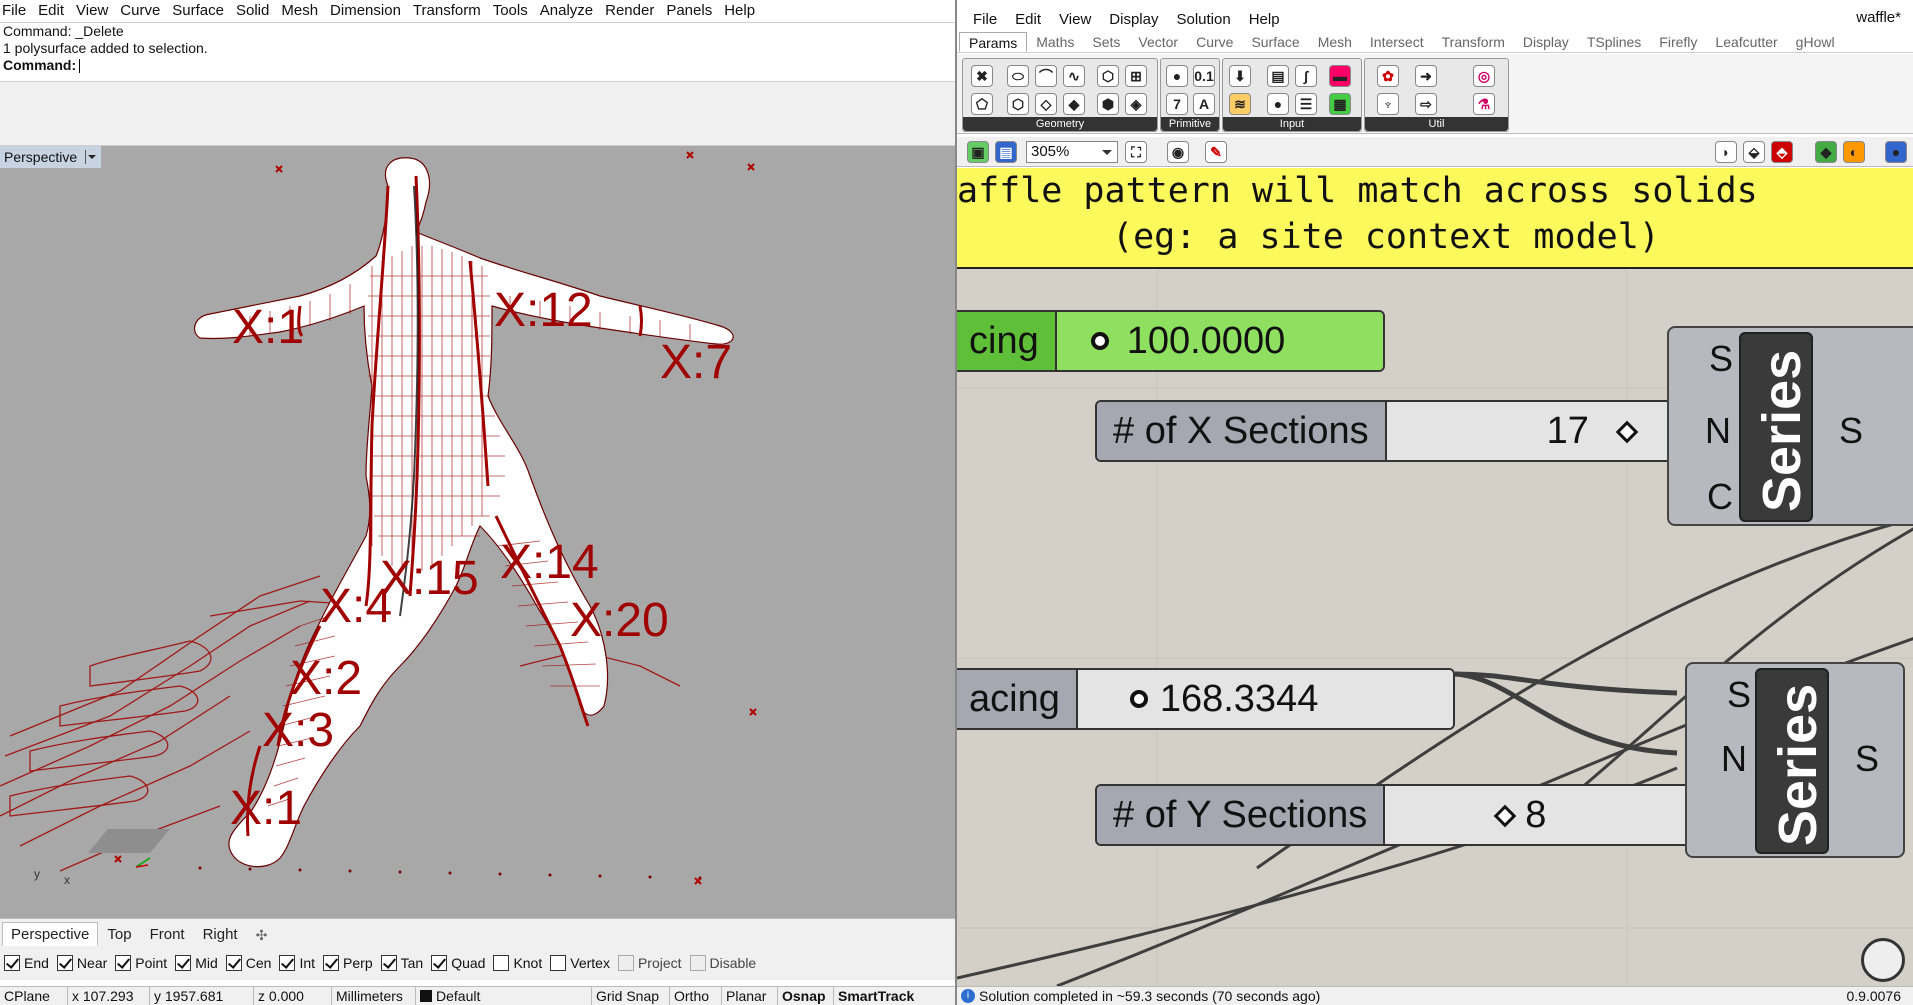 The height and width of the screenshot is (1005, 1913). I want to click on gh-menu-view: View, so click(1075, 19).